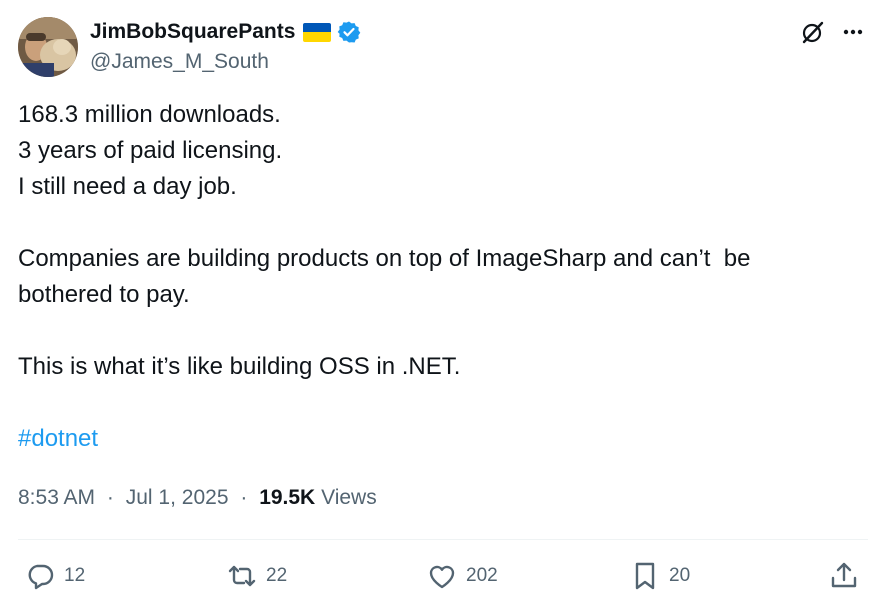 Image resolution: width=894 pixels, height=603 pixels. What do you see at coordinates (659, 576) in the screenshot?
I see `bookmark-button: 20` at bounding box center [659, 576].